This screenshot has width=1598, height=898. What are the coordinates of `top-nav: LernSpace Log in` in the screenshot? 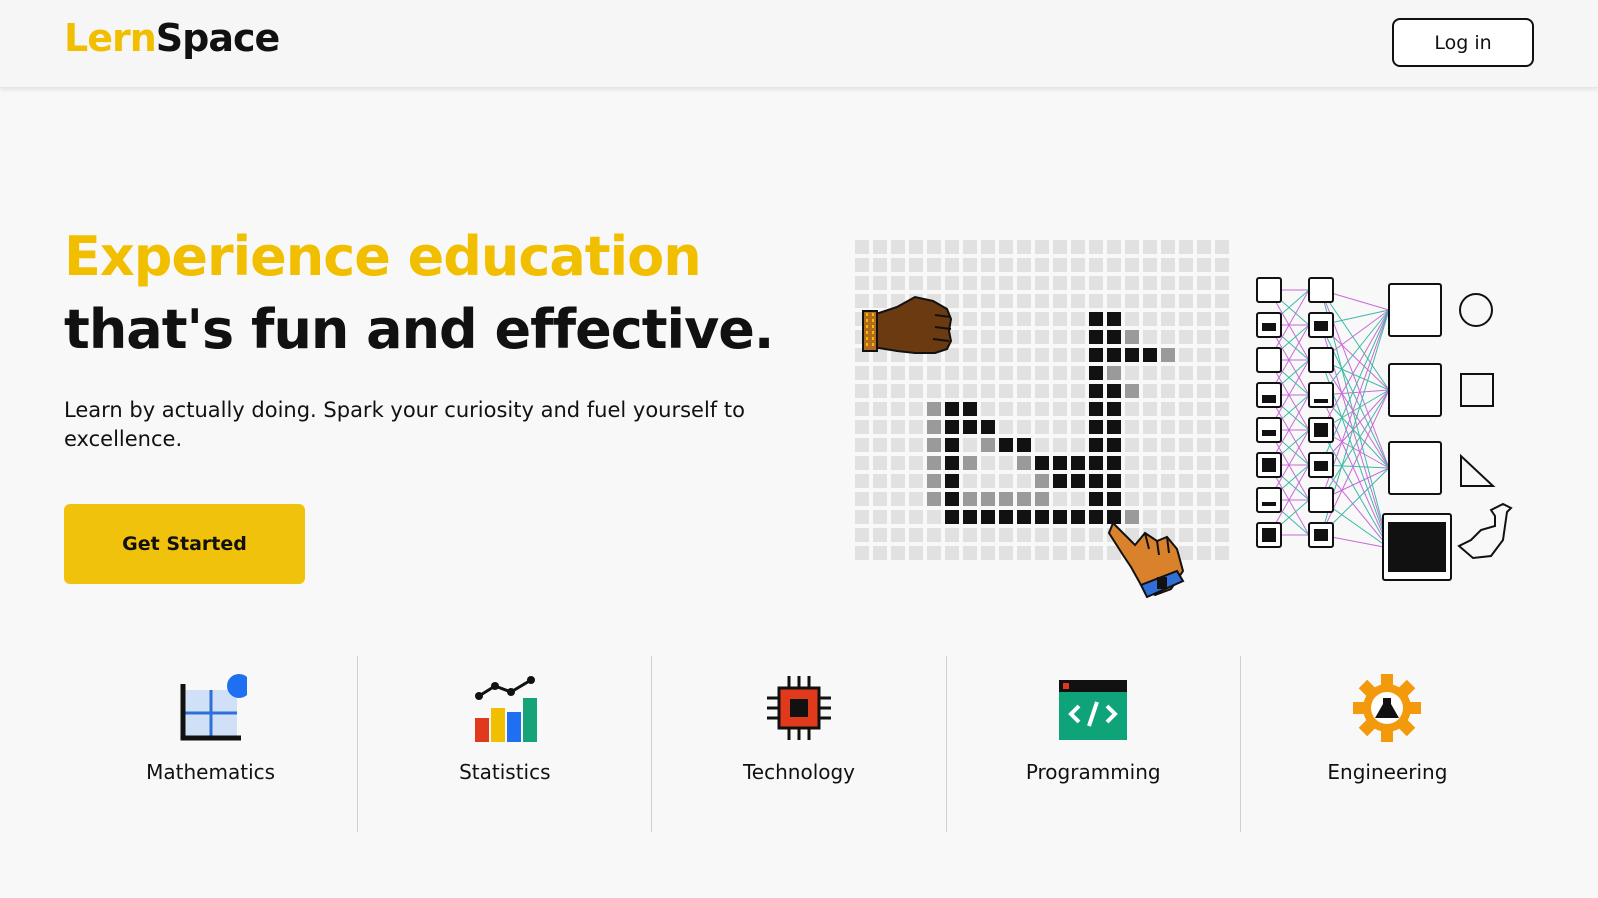 It's located at (799, 44).